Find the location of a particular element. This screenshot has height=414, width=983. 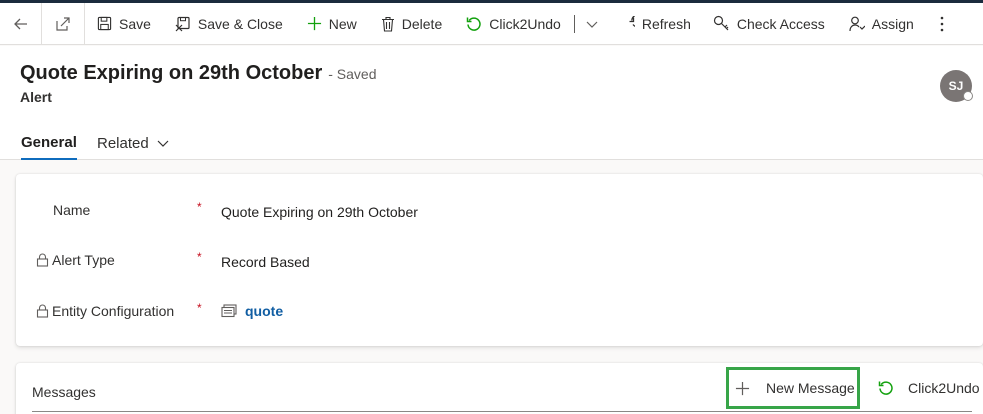

presence-indicator is located at coordinates (968, 96).